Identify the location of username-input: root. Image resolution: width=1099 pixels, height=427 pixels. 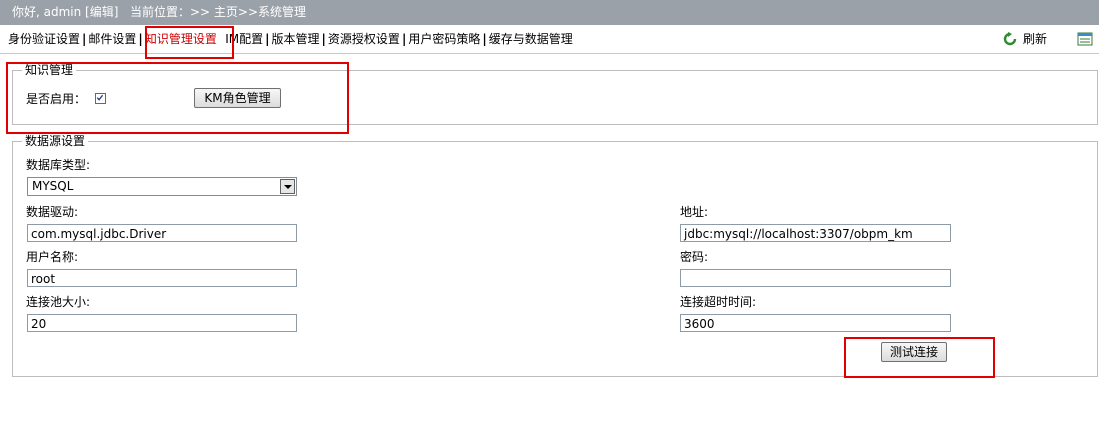
(162, 278).